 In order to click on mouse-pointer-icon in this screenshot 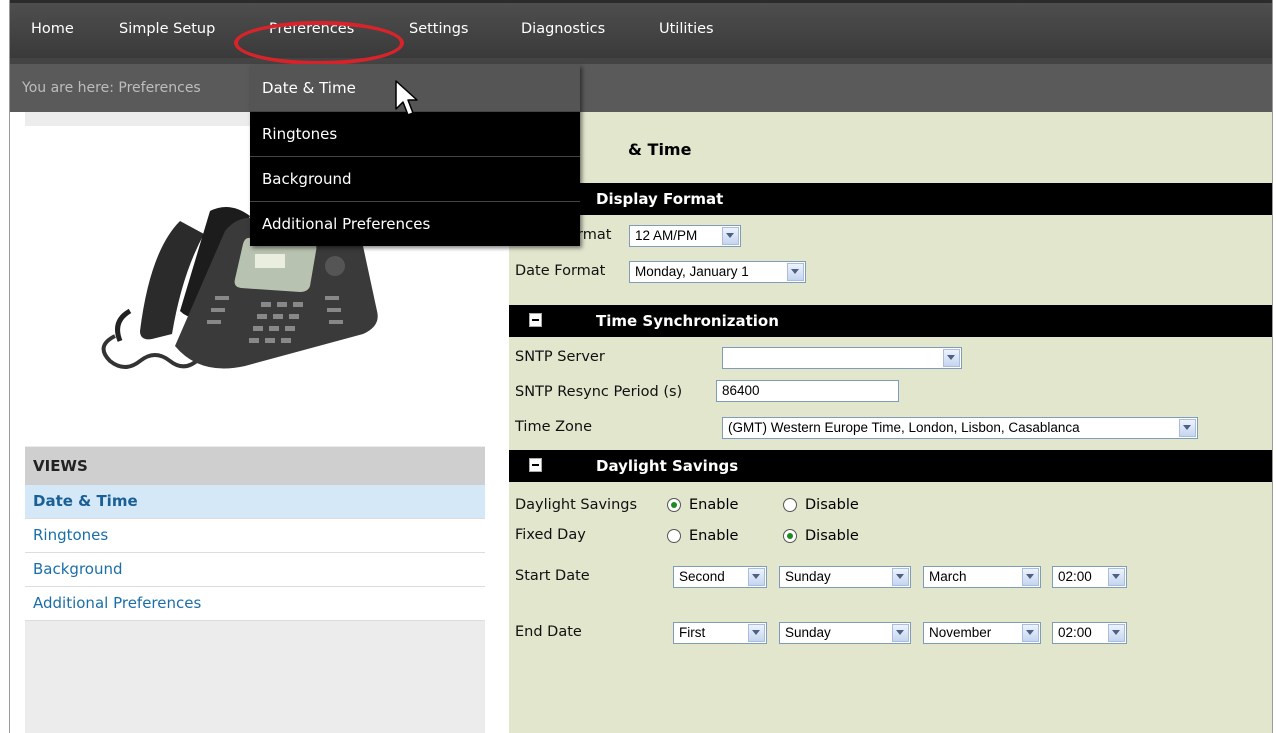, I will do `click(406, 98)`.